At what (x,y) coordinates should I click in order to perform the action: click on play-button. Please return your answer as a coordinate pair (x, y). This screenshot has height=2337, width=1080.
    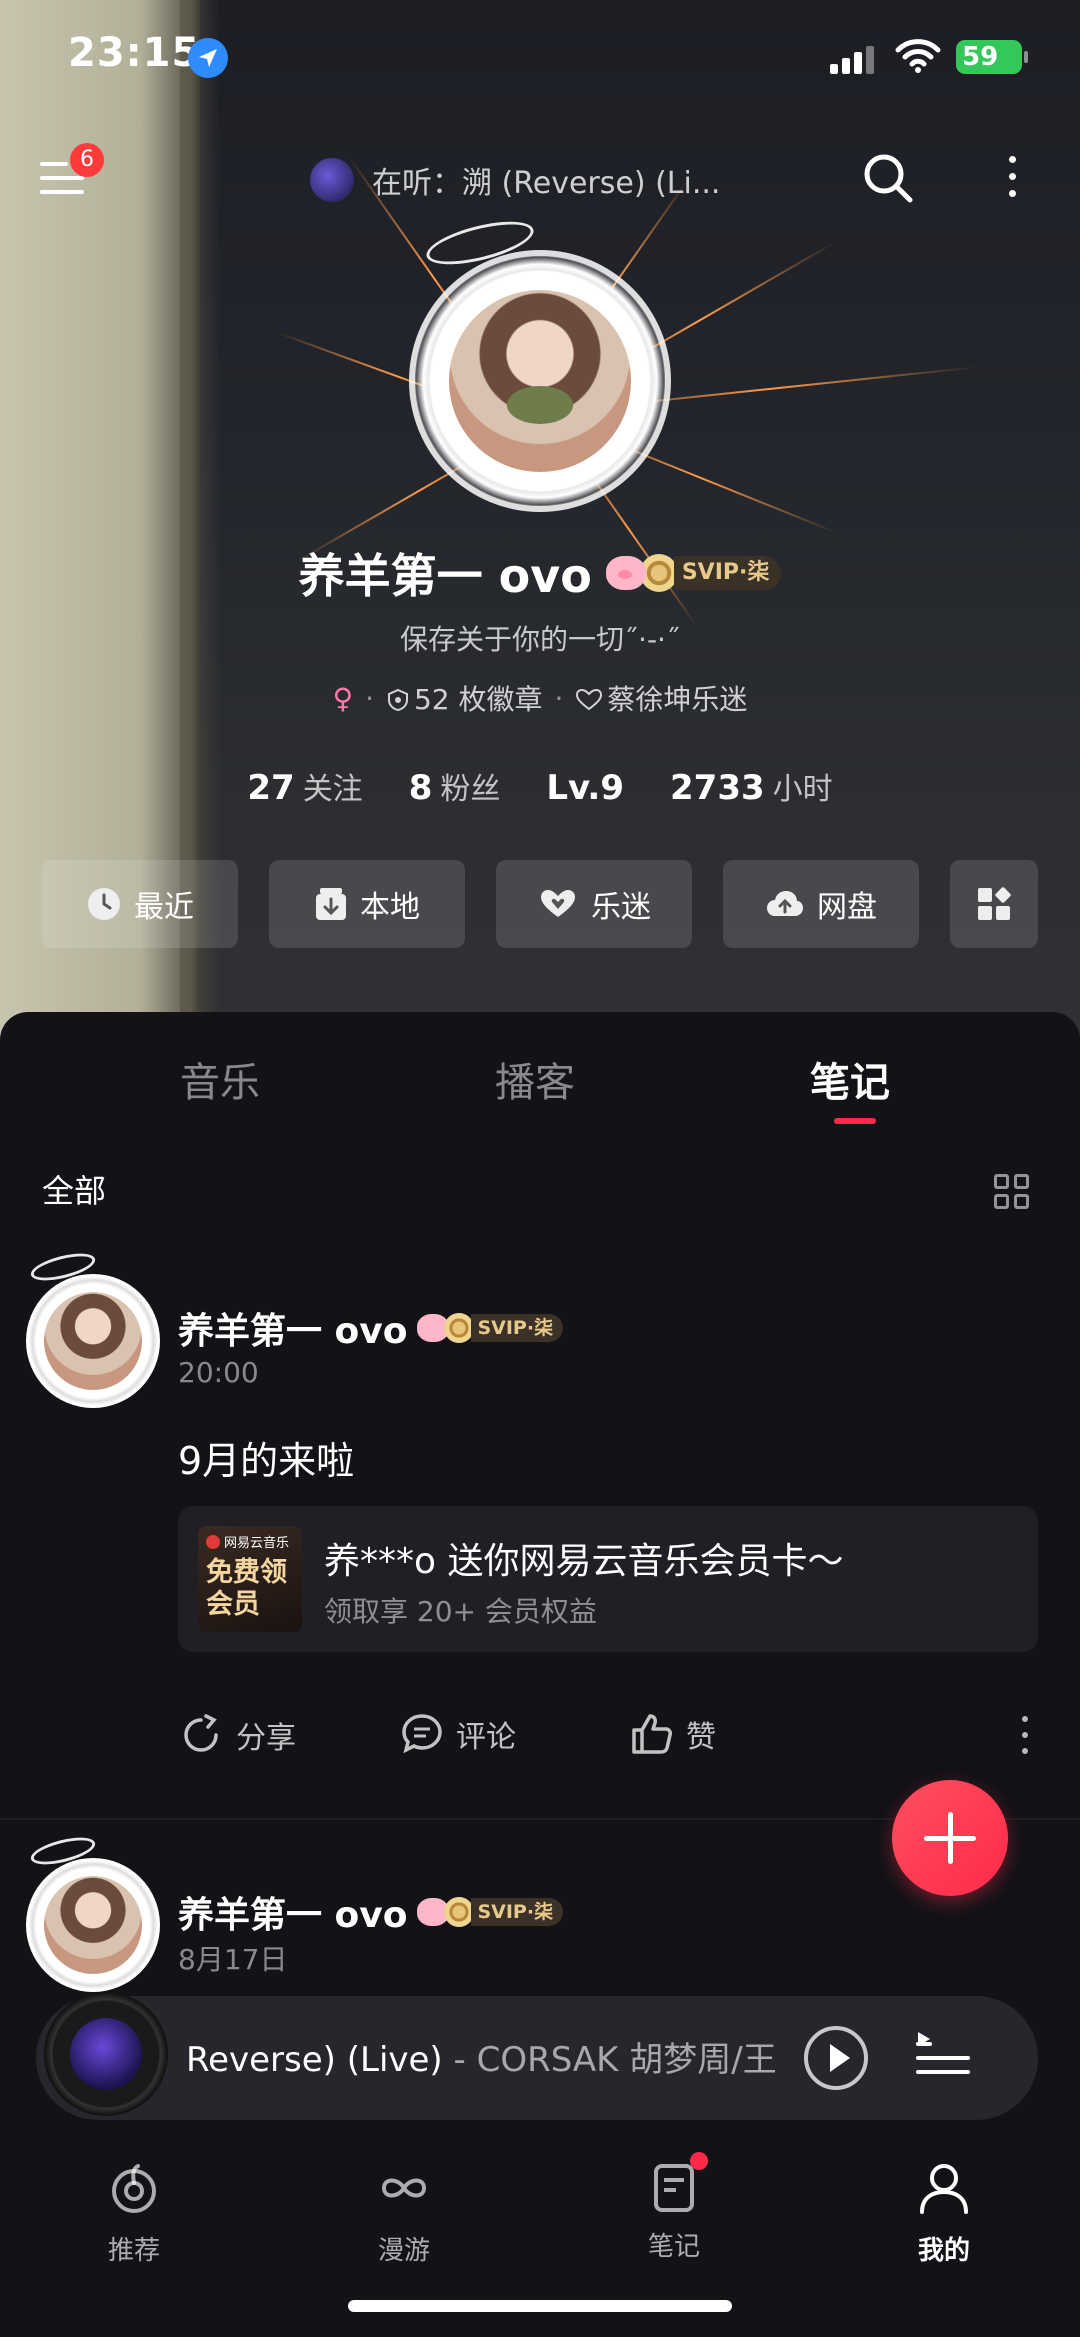
    Looking at the image, I should click on (836, 2058).